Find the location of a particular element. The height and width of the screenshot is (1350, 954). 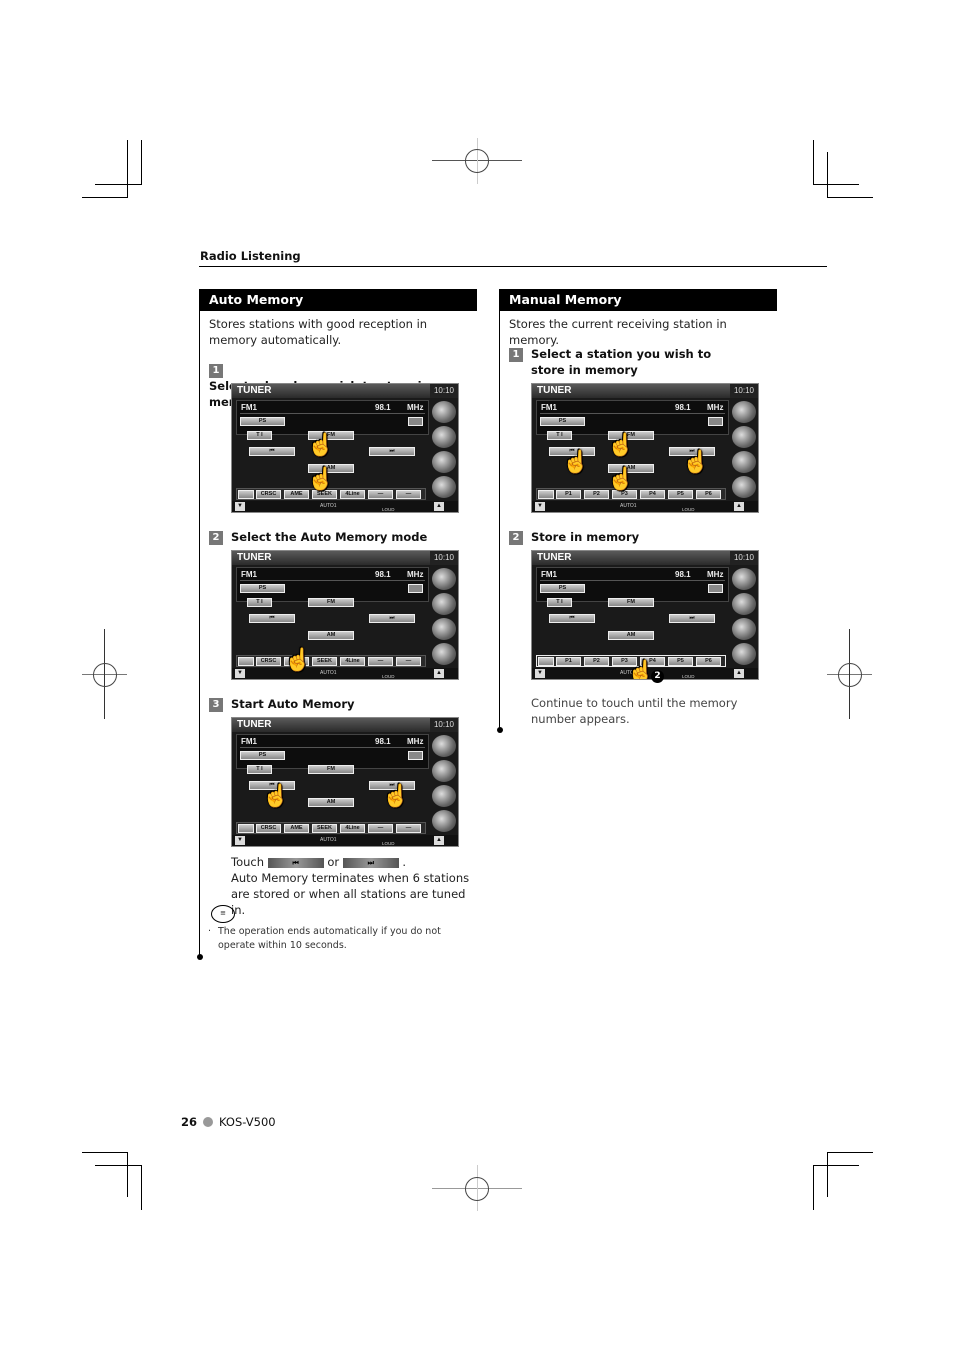

preset-button: P3 is located at coordinates (624, 494).